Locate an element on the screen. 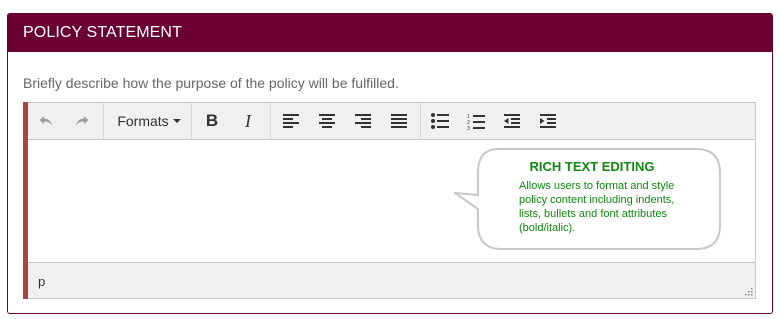 The width and height of the screenshot is (782, 319). align-justify-icon is located at coordinates (399, 121).